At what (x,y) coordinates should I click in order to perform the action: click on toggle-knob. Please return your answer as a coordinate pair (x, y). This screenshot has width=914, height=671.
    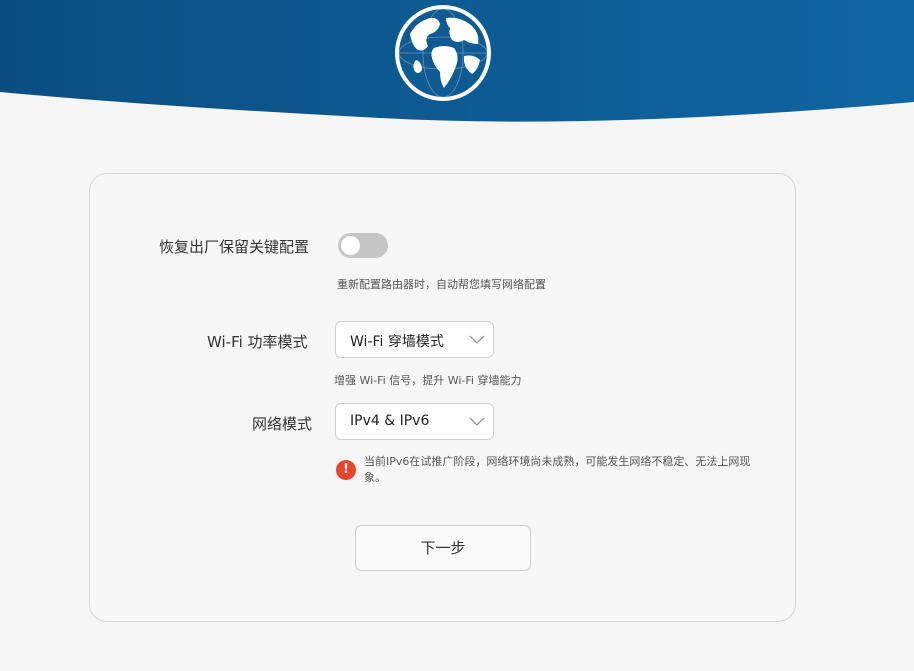
    Looking at the image, I should click on (350, 245).